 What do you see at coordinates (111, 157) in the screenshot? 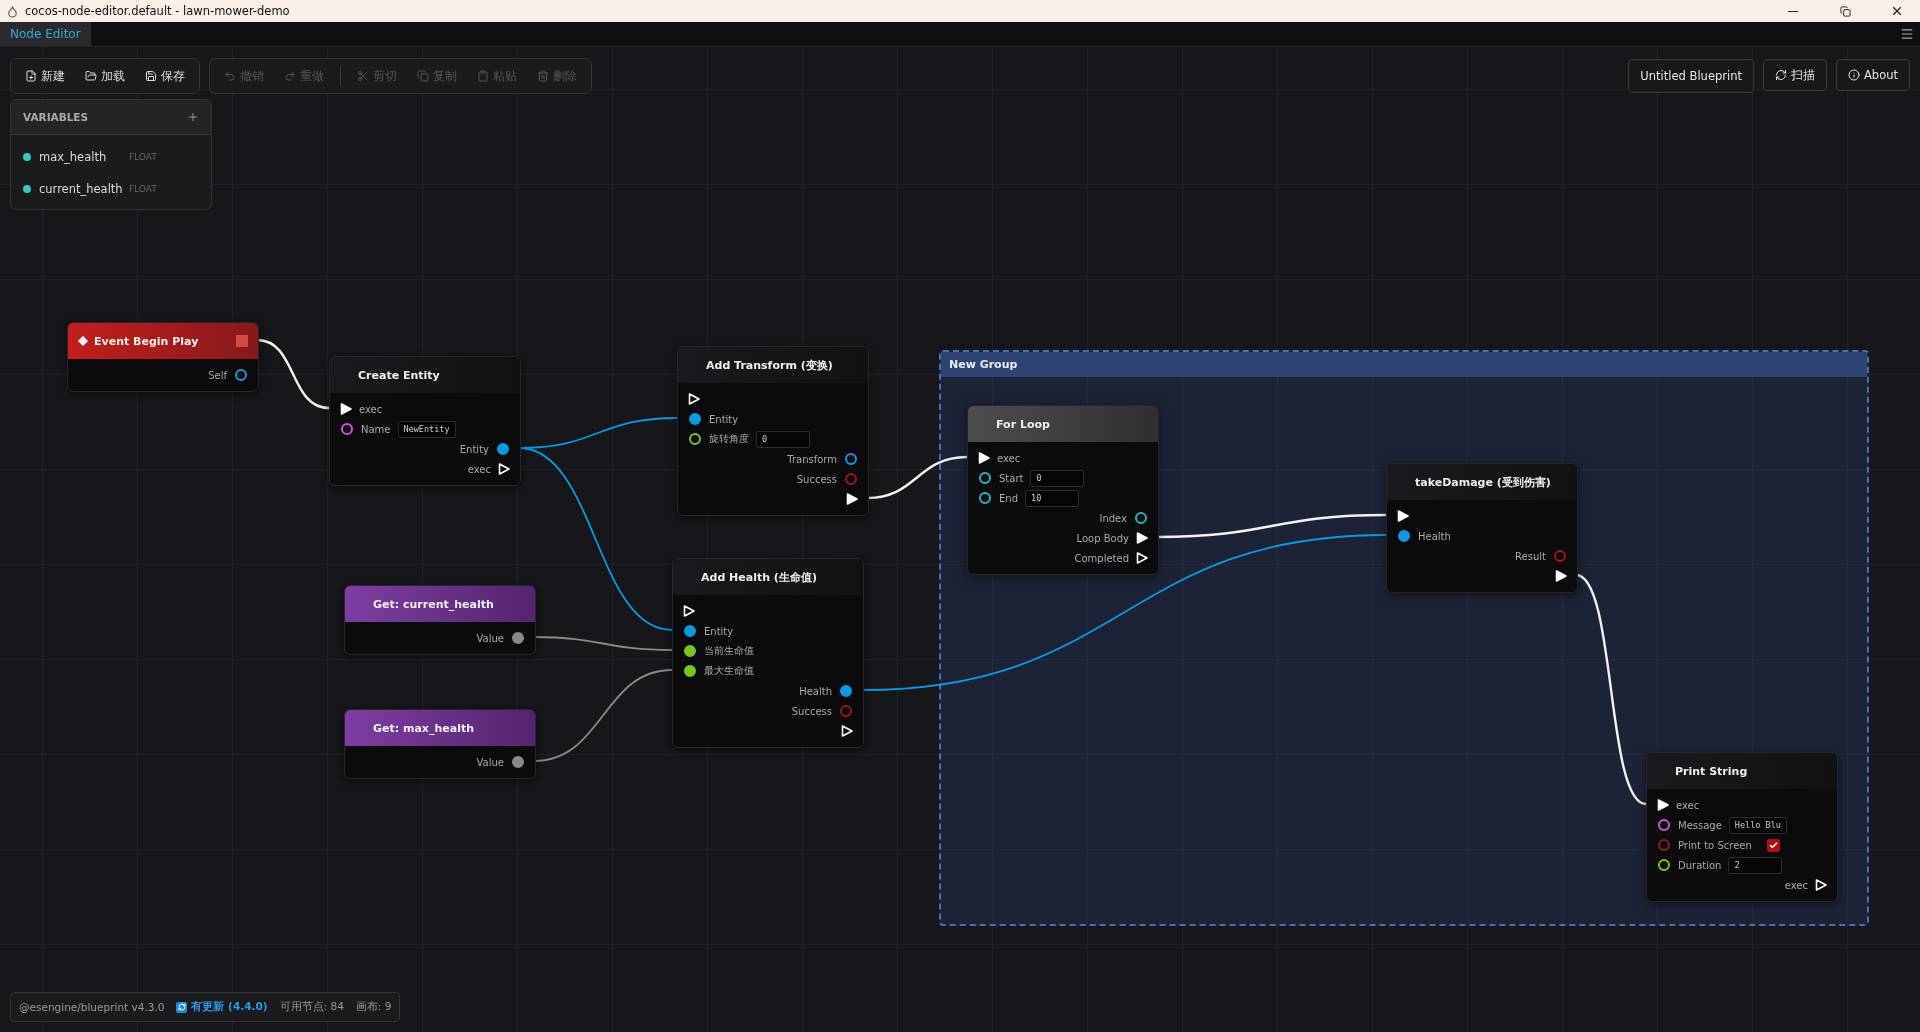
I see `variable-item: max_health FLOAT` at bounding box center [111, 157].